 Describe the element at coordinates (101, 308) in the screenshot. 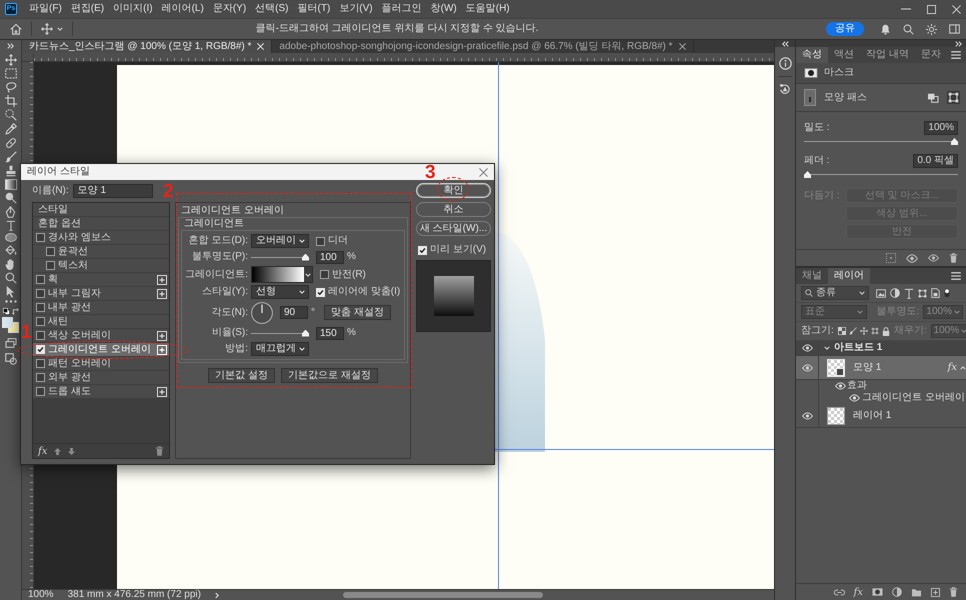

I see `style-list-item: 내부 광선` at that location.